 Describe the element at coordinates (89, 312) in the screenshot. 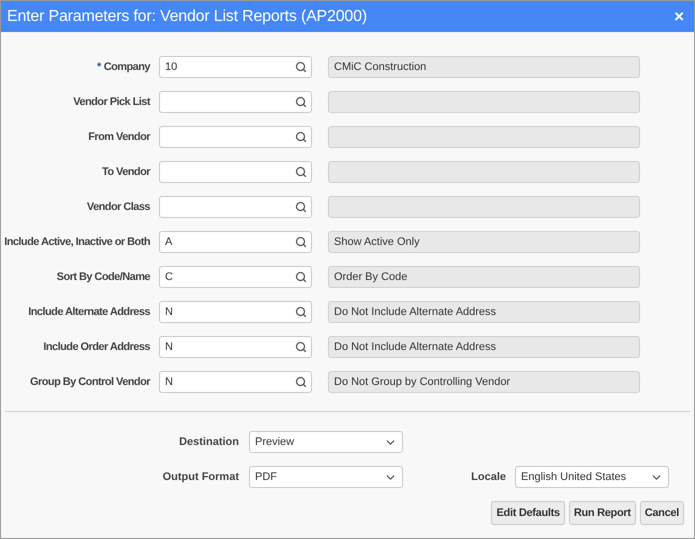

I see `field-label: Include Alternate Address` at that location.